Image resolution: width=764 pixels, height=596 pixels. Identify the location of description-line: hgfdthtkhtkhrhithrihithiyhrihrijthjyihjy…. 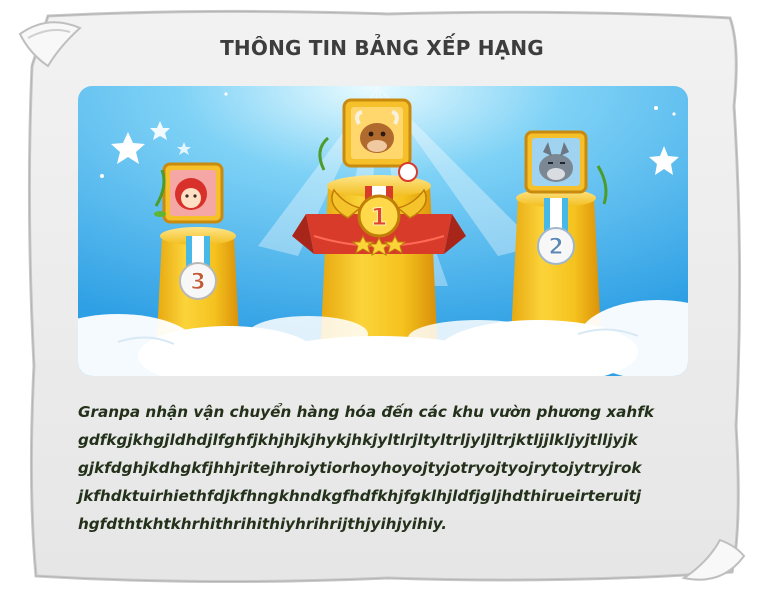
(263, 524).